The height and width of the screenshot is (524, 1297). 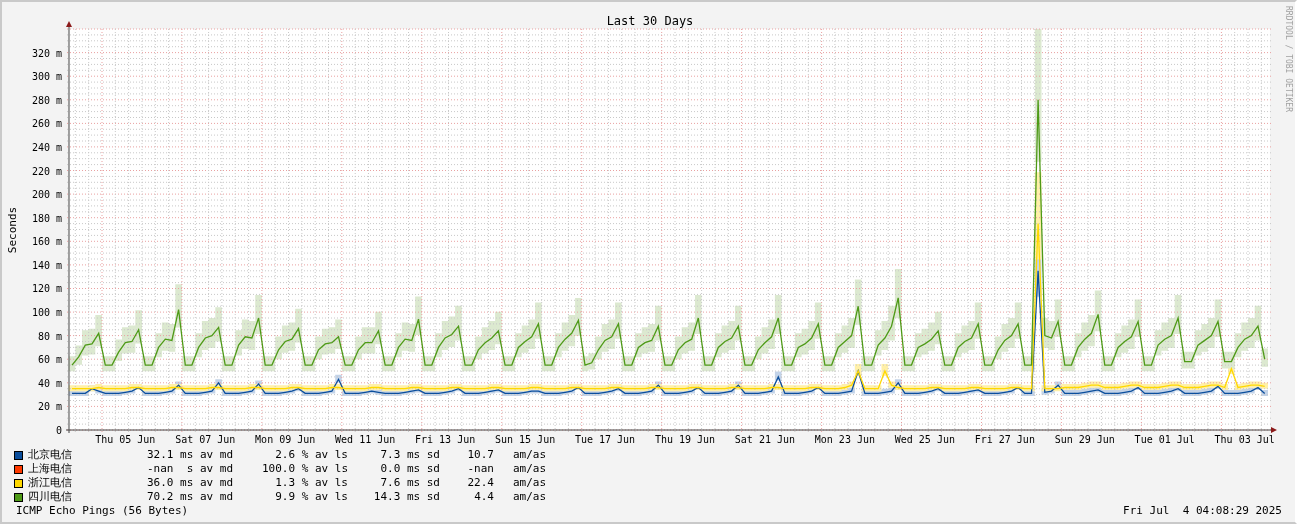 I want to click on x-tick-label: Wed 25 Jun, so click(x=924, y=439).